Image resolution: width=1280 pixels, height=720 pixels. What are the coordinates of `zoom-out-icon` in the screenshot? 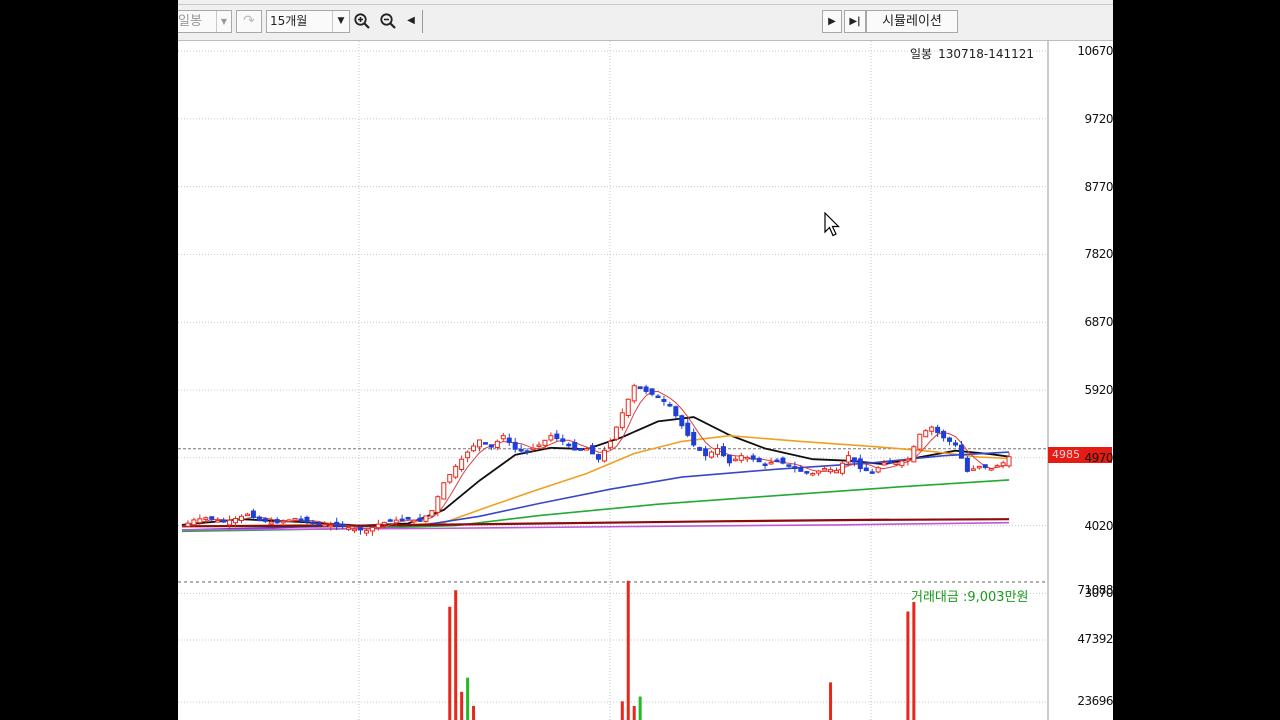 It's located at (388, 21).